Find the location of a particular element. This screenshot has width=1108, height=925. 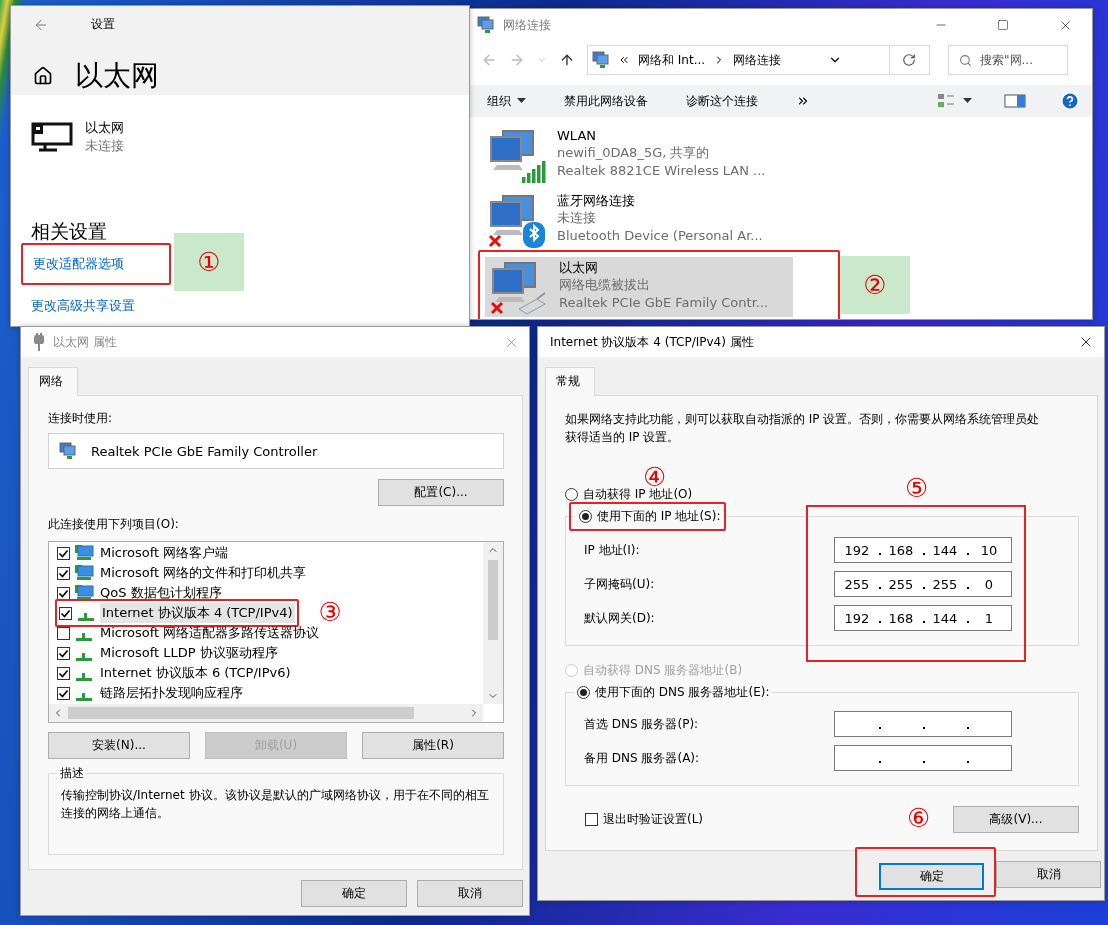

adapter-icon is located at coordinates (68, 451).